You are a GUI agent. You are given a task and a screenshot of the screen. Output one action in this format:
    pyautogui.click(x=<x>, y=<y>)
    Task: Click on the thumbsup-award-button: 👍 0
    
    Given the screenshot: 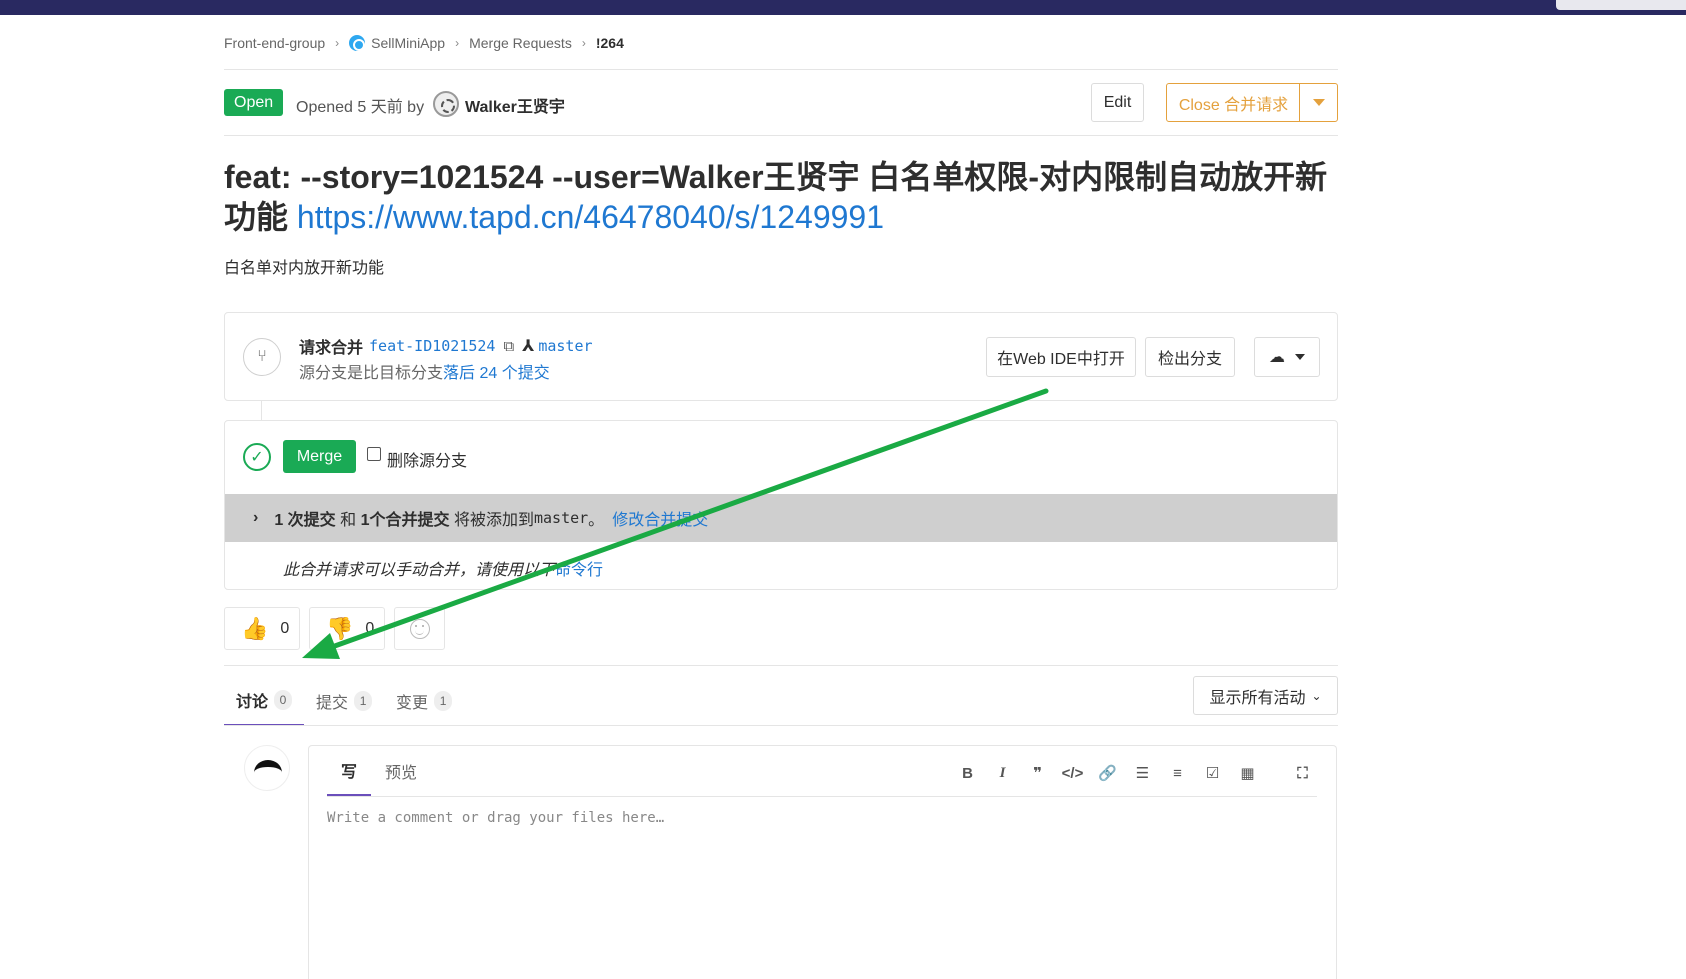 What is the action you would take?
    pyautogui.click(x=262, y=628)
    